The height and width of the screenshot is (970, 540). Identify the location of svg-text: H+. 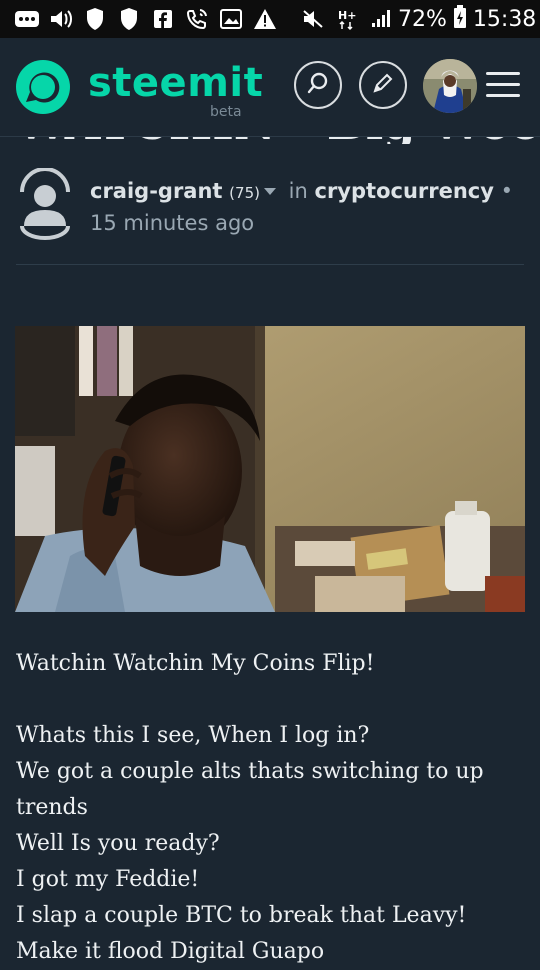
(347, 15).